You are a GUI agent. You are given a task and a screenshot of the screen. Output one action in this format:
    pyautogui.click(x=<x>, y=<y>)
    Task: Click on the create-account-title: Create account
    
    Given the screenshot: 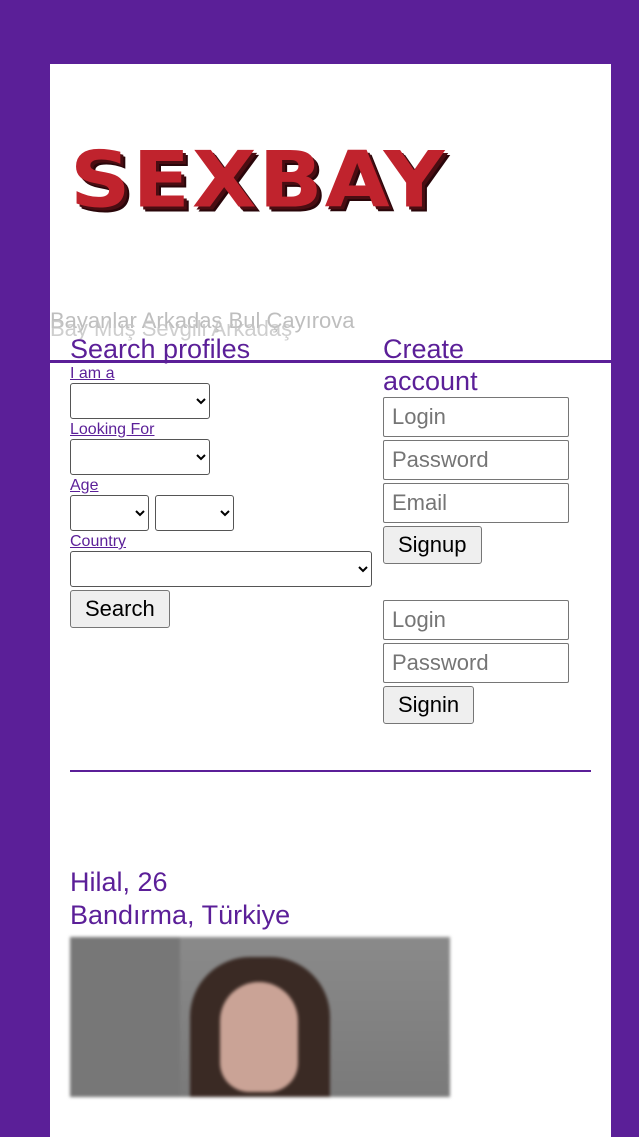 What is the action you would take?
    pyautogui.click(x=430, y=365)
    